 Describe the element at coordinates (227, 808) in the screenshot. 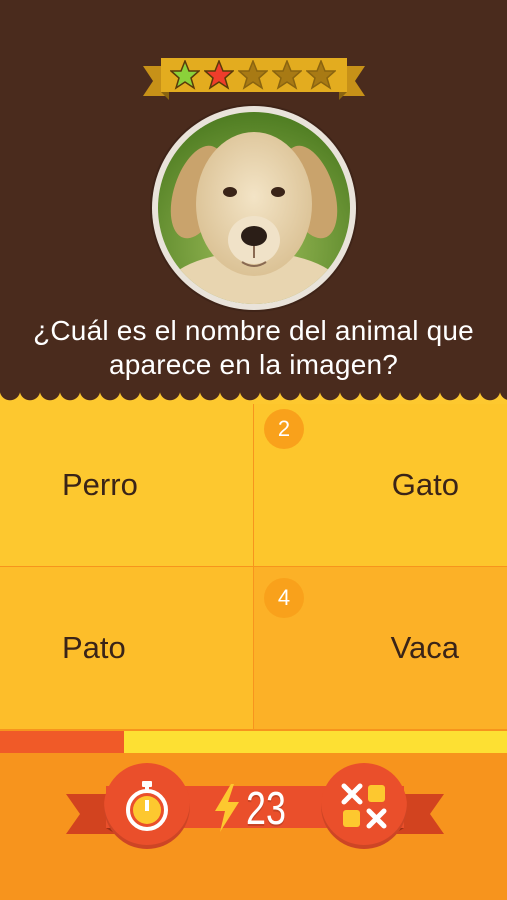

I see `lightning-bolt-icon` at that location.